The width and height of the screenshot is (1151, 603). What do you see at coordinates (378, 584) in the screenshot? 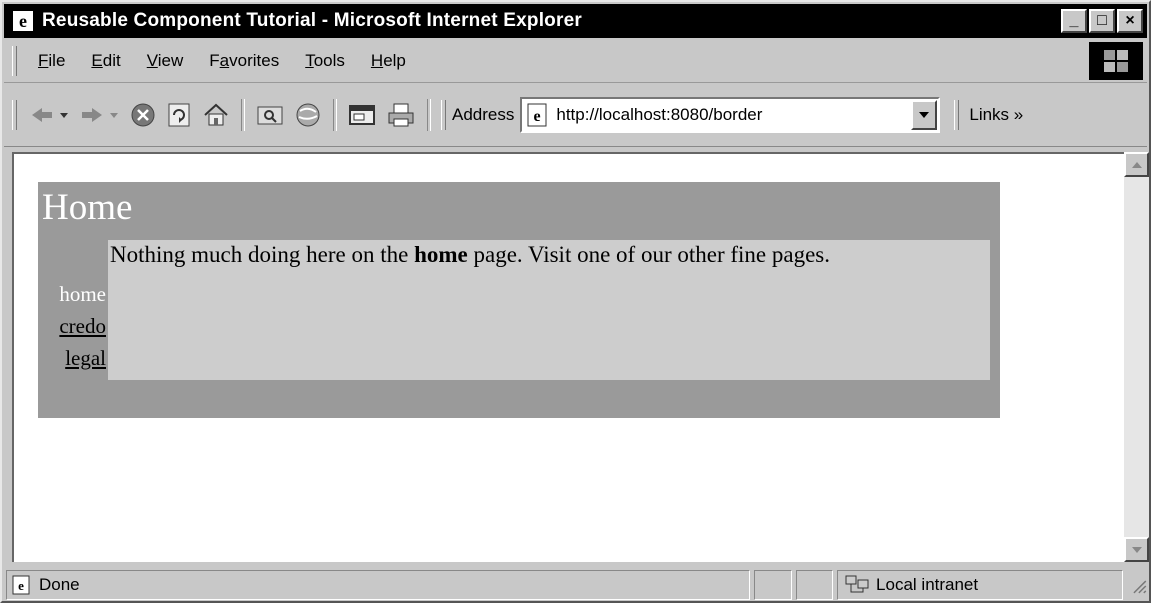
I see `status-main-pane: e Done` at bounding box center [378, 584].